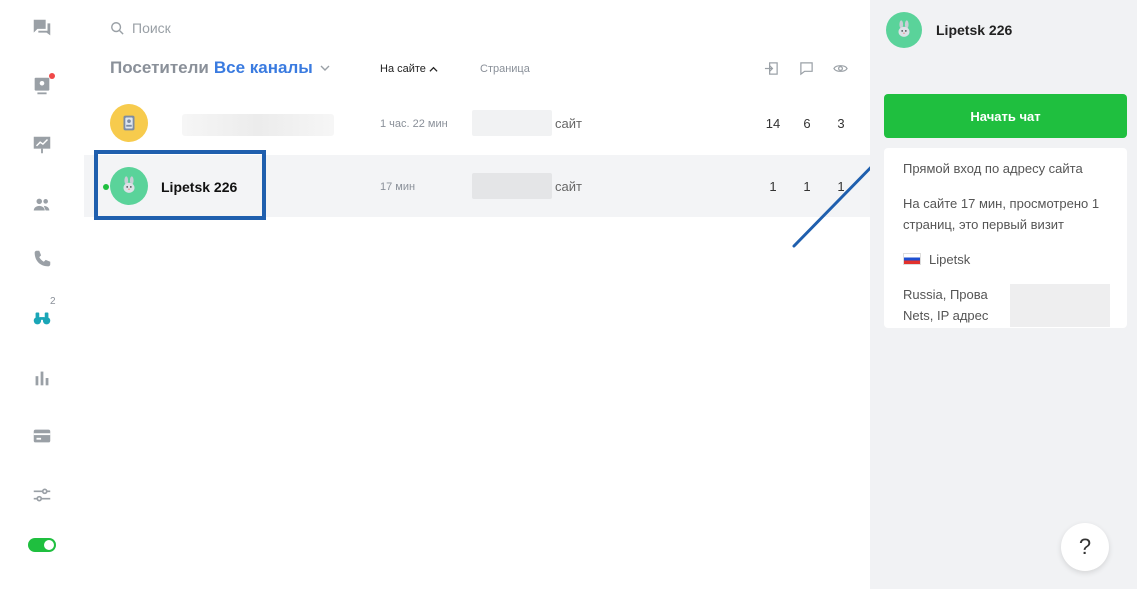  What do you see at coordinates (52, 76) in the screenshot?
I see `notification-dot` at bounding box center [52, 76].